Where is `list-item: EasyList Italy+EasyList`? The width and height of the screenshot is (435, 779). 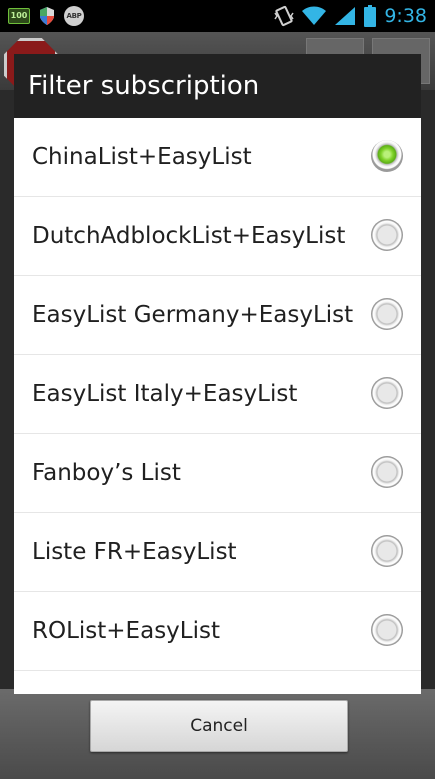 list-item: EasyList Italy+EasyList is located at coordinates (217, 394).